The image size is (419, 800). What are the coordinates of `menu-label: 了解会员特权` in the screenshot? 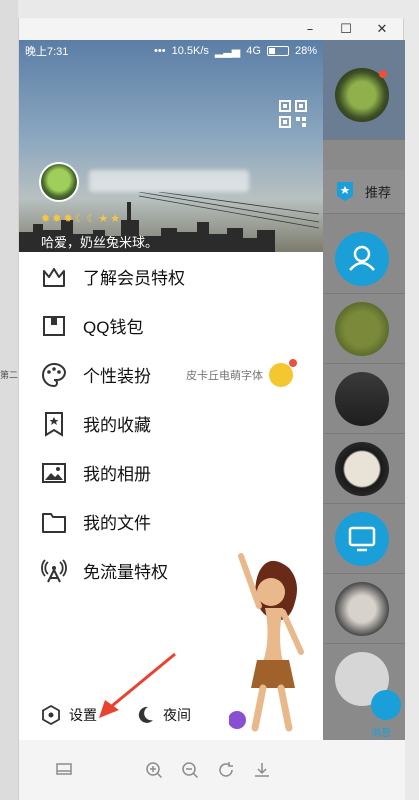 It's located at (134, 278).